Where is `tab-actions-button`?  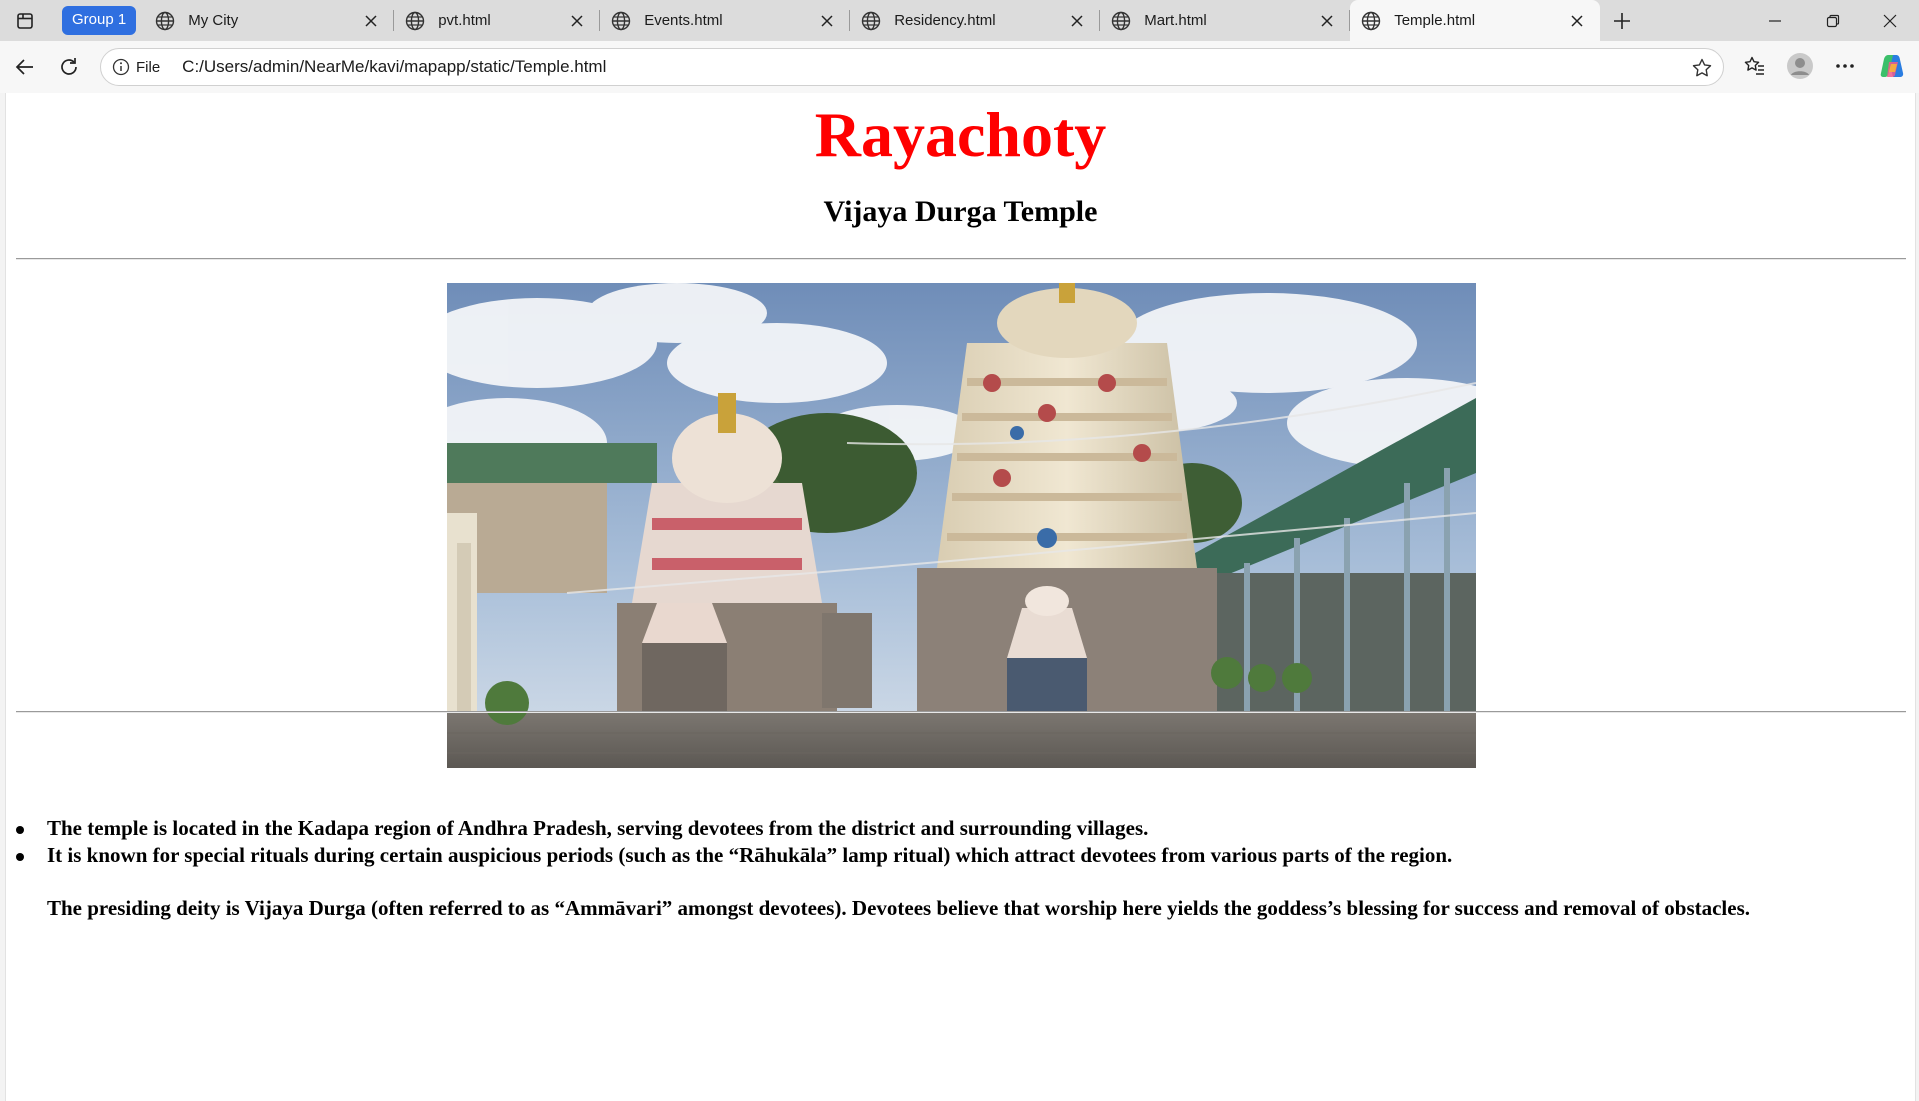
tab-actions-button is located at coordinates (25, 20).